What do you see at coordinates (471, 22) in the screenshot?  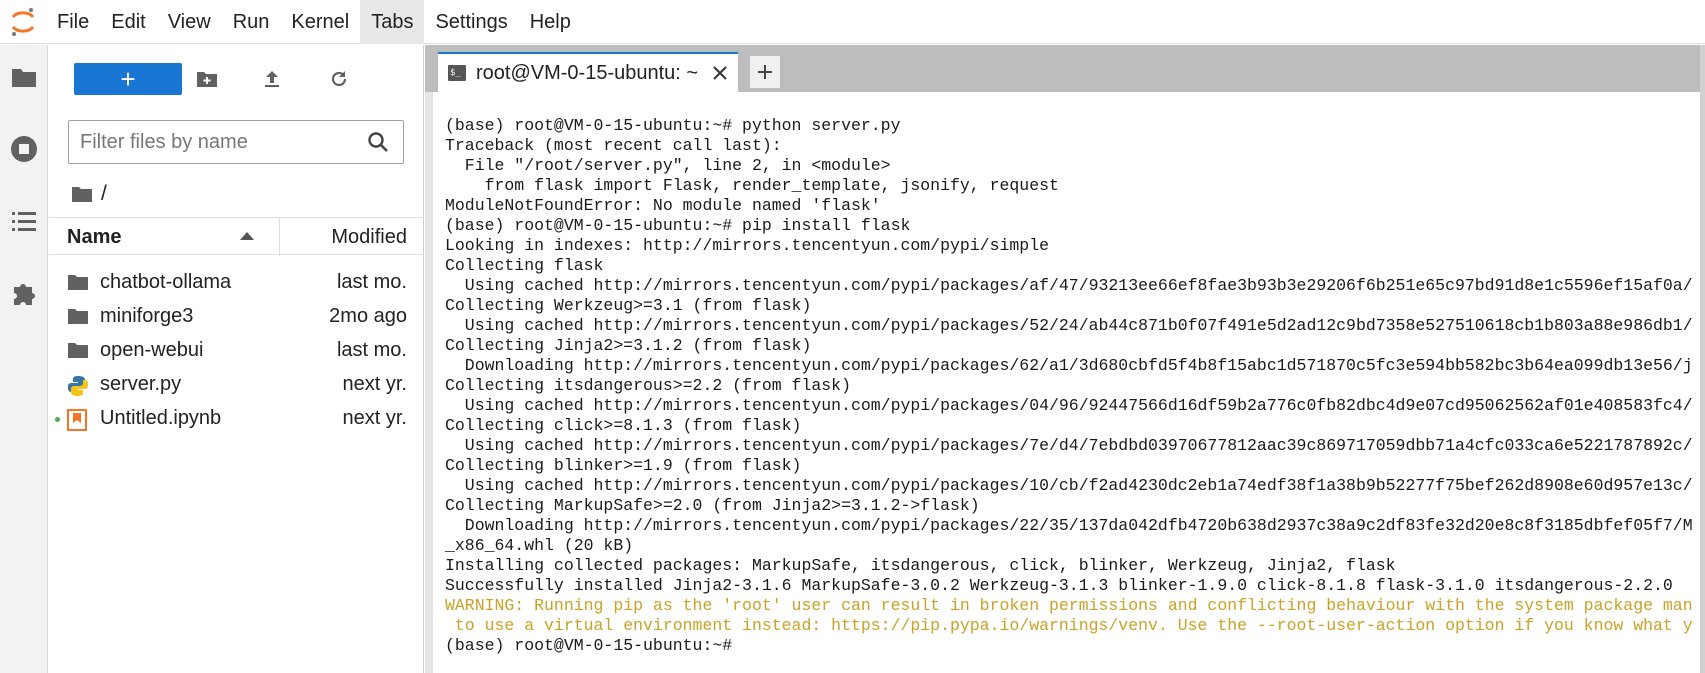 I see `menu-settings: Settings` at bounding box center [471, 22].